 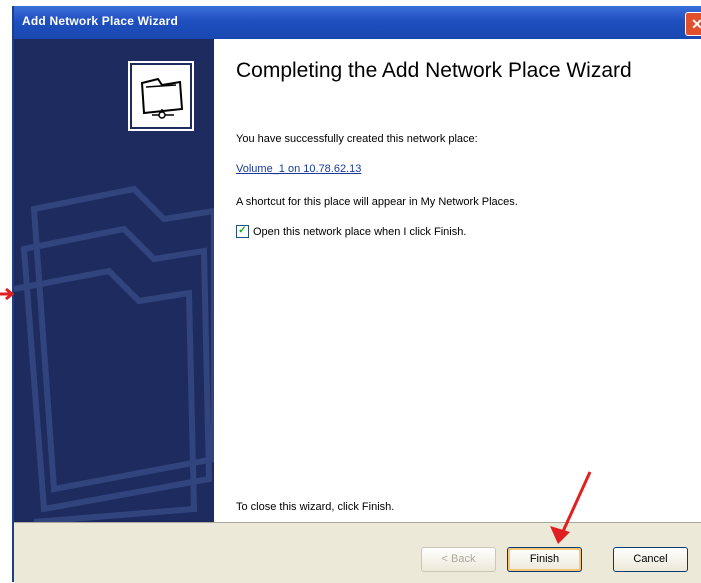 I want to click on annotation-arrow-left-icon, so click(x=7, y=294).